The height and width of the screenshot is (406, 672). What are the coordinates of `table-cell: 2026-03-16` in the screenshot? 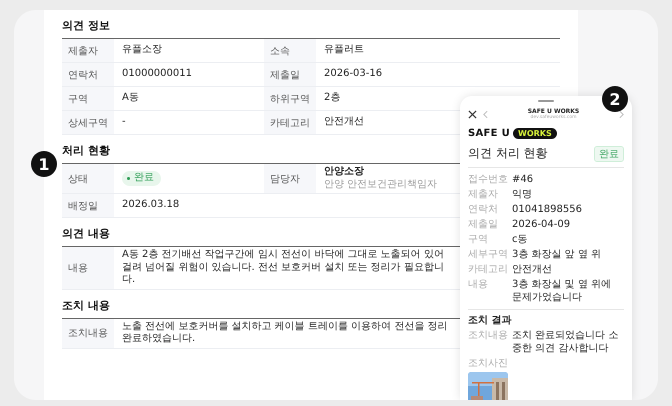 It's located at (438, 75).